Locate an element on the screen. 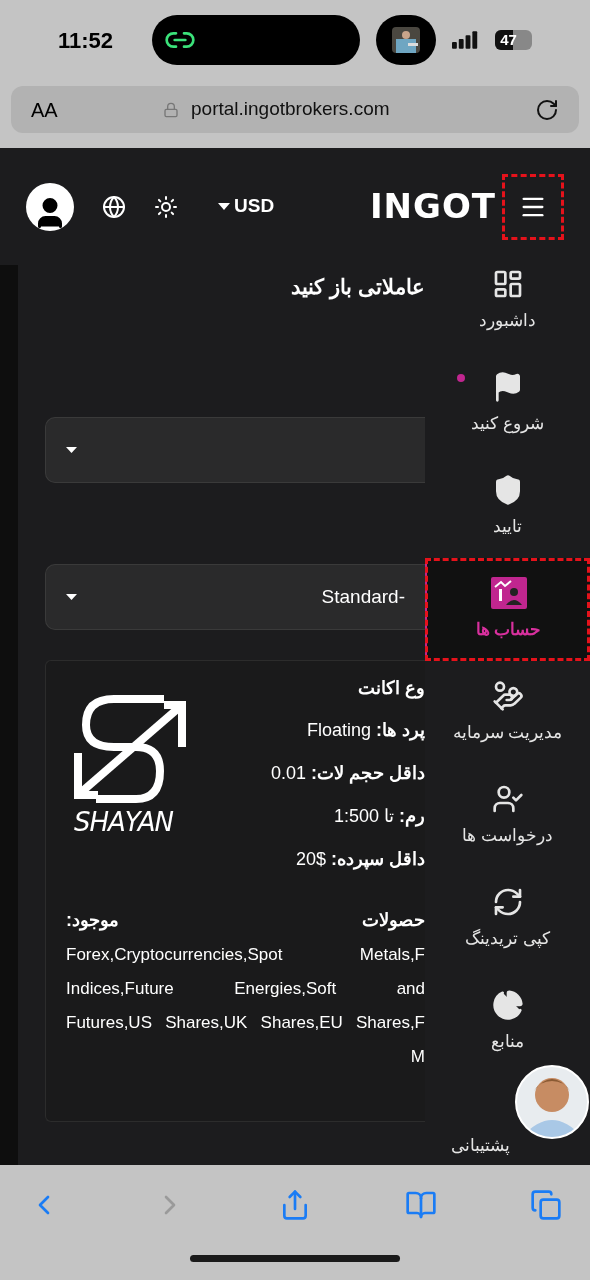  currency-dropdown: USD is located at coordinates (246, 206).